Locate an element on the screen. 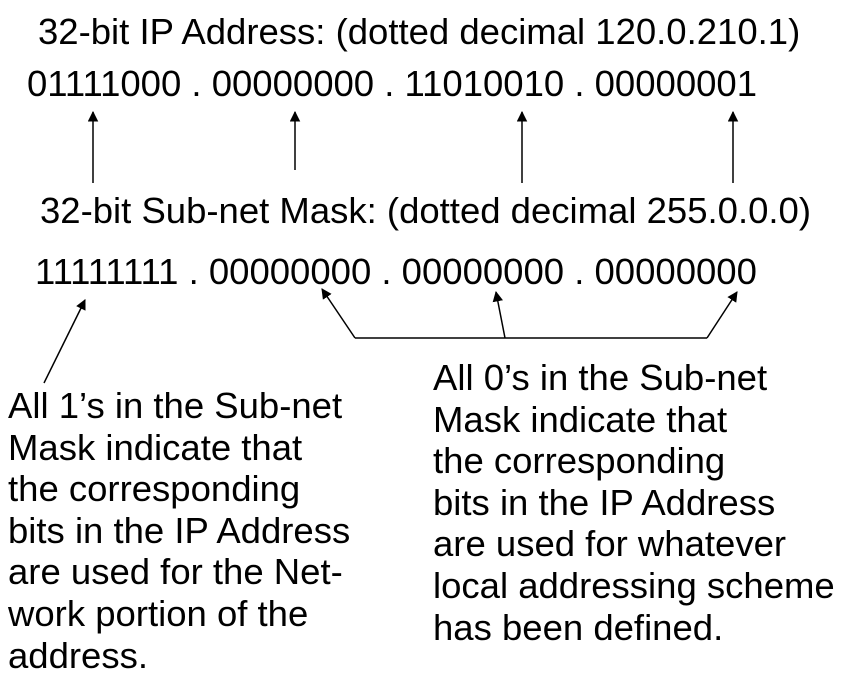  note-line: address. is located at coordinates (78, 655).